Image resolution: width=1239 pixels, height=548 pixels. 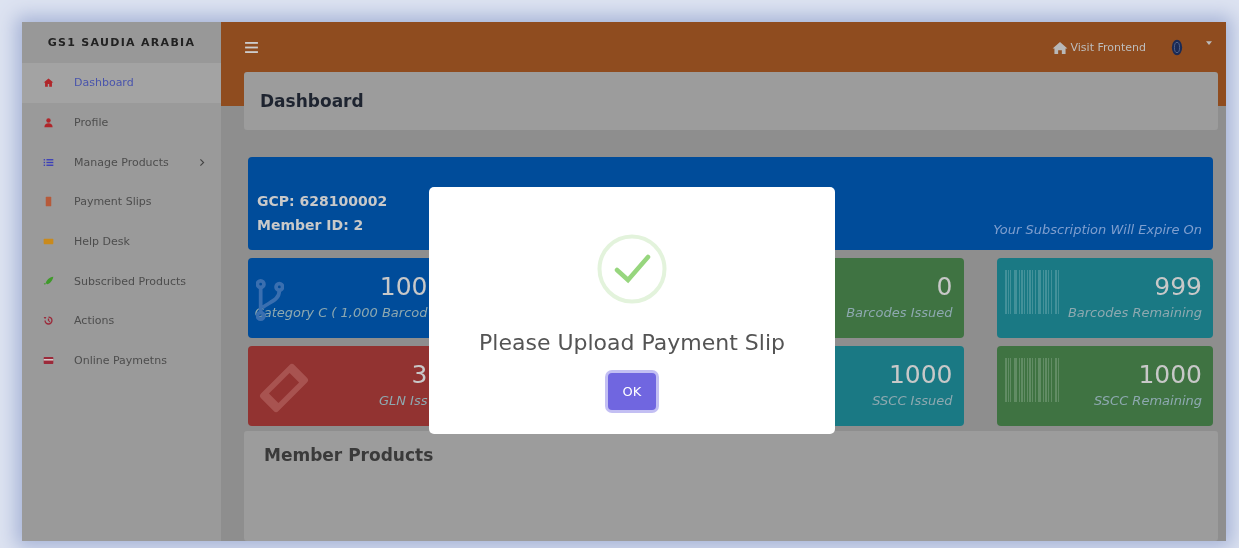 What do you see at coordinates (322, 201) in the screenshot?
I see `info-text: GCP: 628100002` at bounding box center [322, 201].